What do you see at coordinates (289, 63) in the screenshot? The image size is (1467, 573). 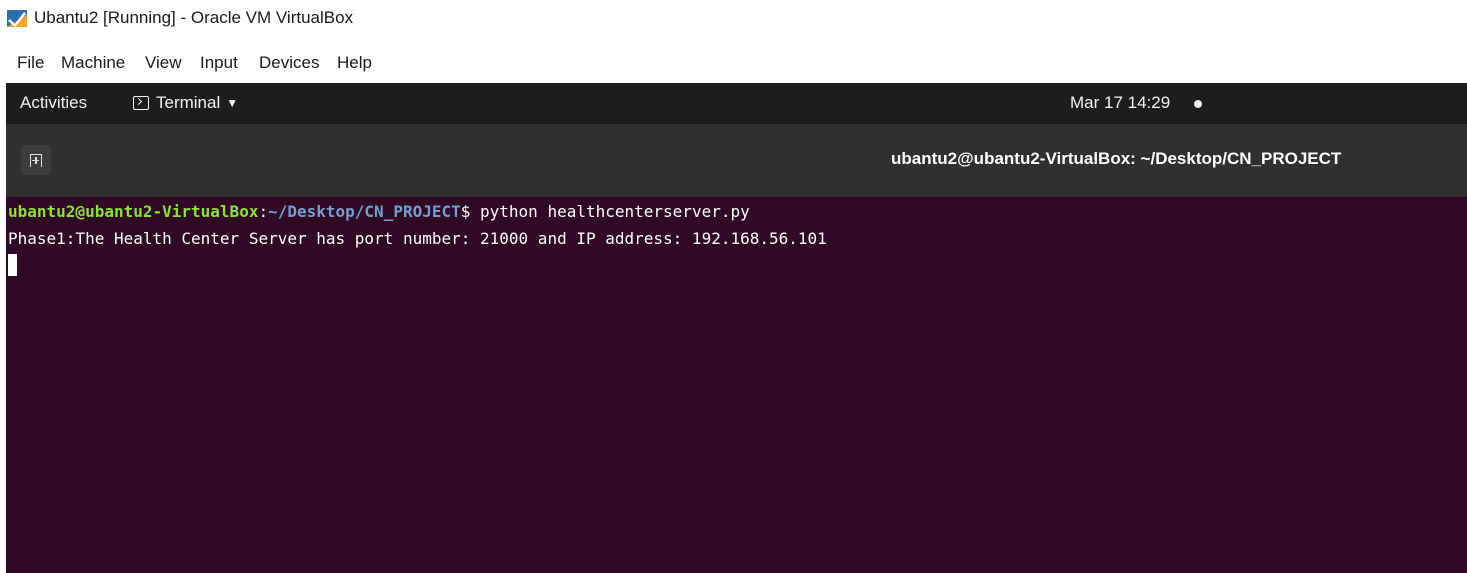 I see `menu-devices: Devices` at bounding box center [289, 63].